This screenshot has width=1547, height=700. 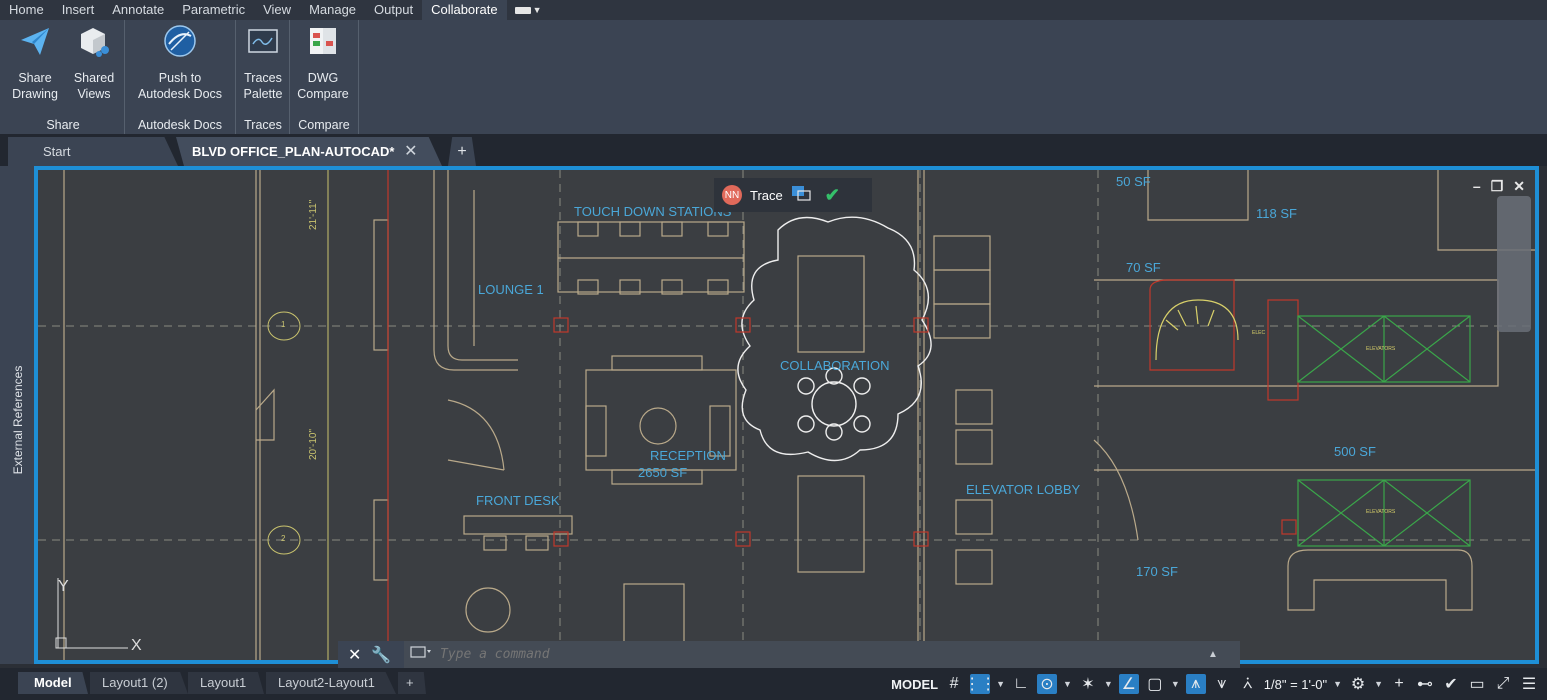 What do you see at coordinates (309, 151) in the screenshot?
I see `tab-blvd-office-plan: BLVD OFFICE_PLAN-AUTOCAD* ✕` at bounding box center [309, 151].